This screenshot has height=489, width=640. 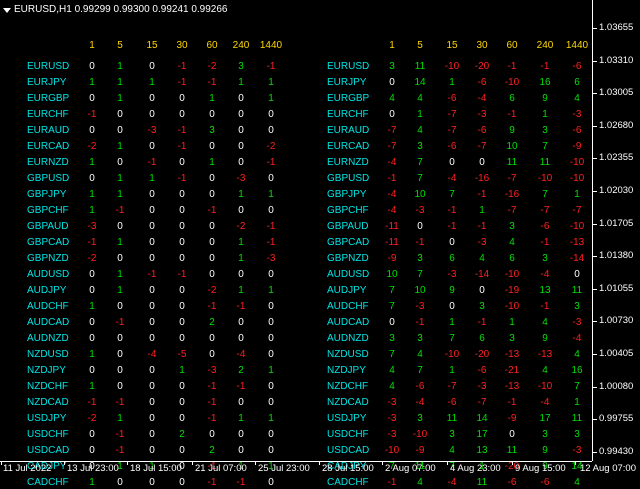 I want to click on right-row-value: -11, so click(x=392, y=242).